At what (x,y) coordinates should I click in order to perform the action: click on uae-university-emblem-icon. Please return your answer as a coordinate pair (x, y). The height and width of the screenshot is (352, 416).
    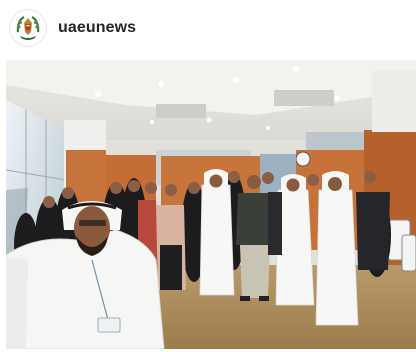
    Looking at the image, I should click on (28, 28).